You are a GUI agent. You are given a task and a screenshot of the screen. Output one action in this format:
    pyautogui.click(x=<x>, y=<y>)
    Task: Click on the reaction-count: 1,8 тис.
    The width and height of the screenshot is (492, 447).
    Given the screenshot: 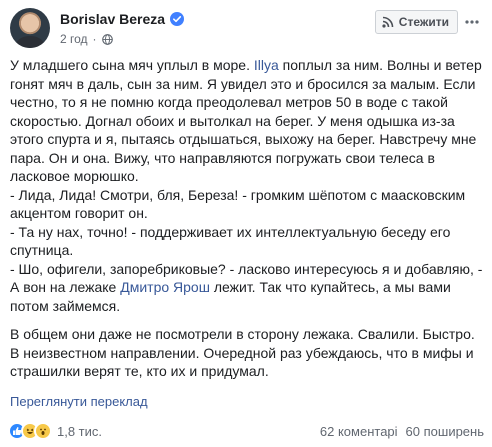 What is the action you would take?
    pyautogui.click(x=80, y=431)
    